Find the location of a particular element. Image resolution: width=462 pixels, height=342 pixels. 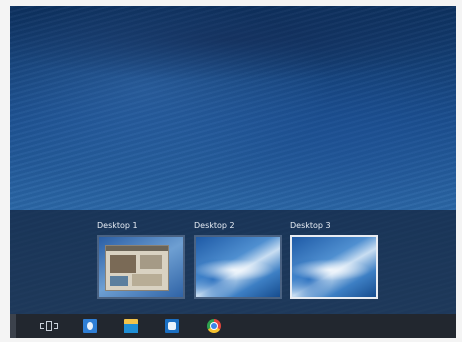

chrome-button is located at coordinates (214, 326).